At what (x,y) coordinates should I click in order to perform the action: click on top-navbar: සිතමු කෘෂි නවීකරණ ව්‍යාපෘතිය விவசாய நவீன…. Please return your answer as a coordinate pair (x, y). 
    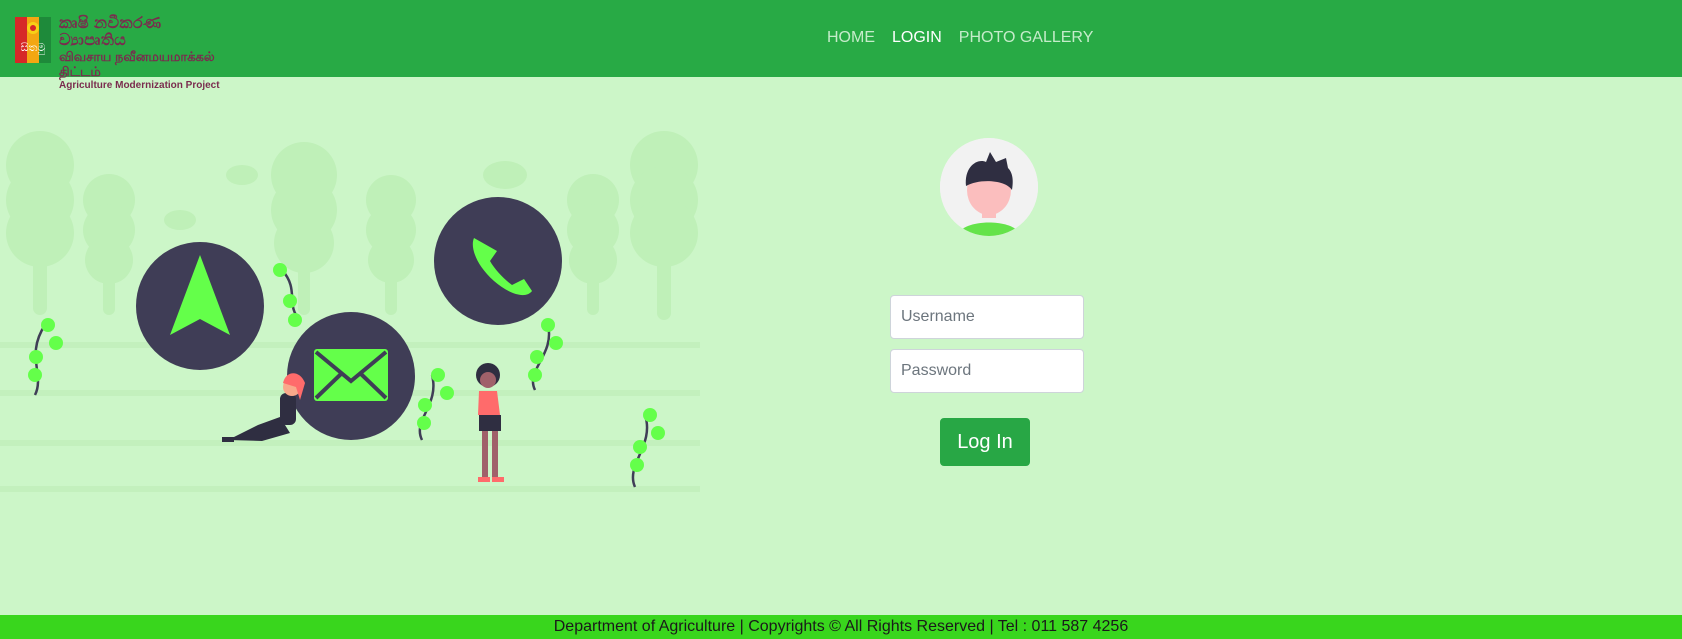
    Looking at the image, I should click on (841, 45).